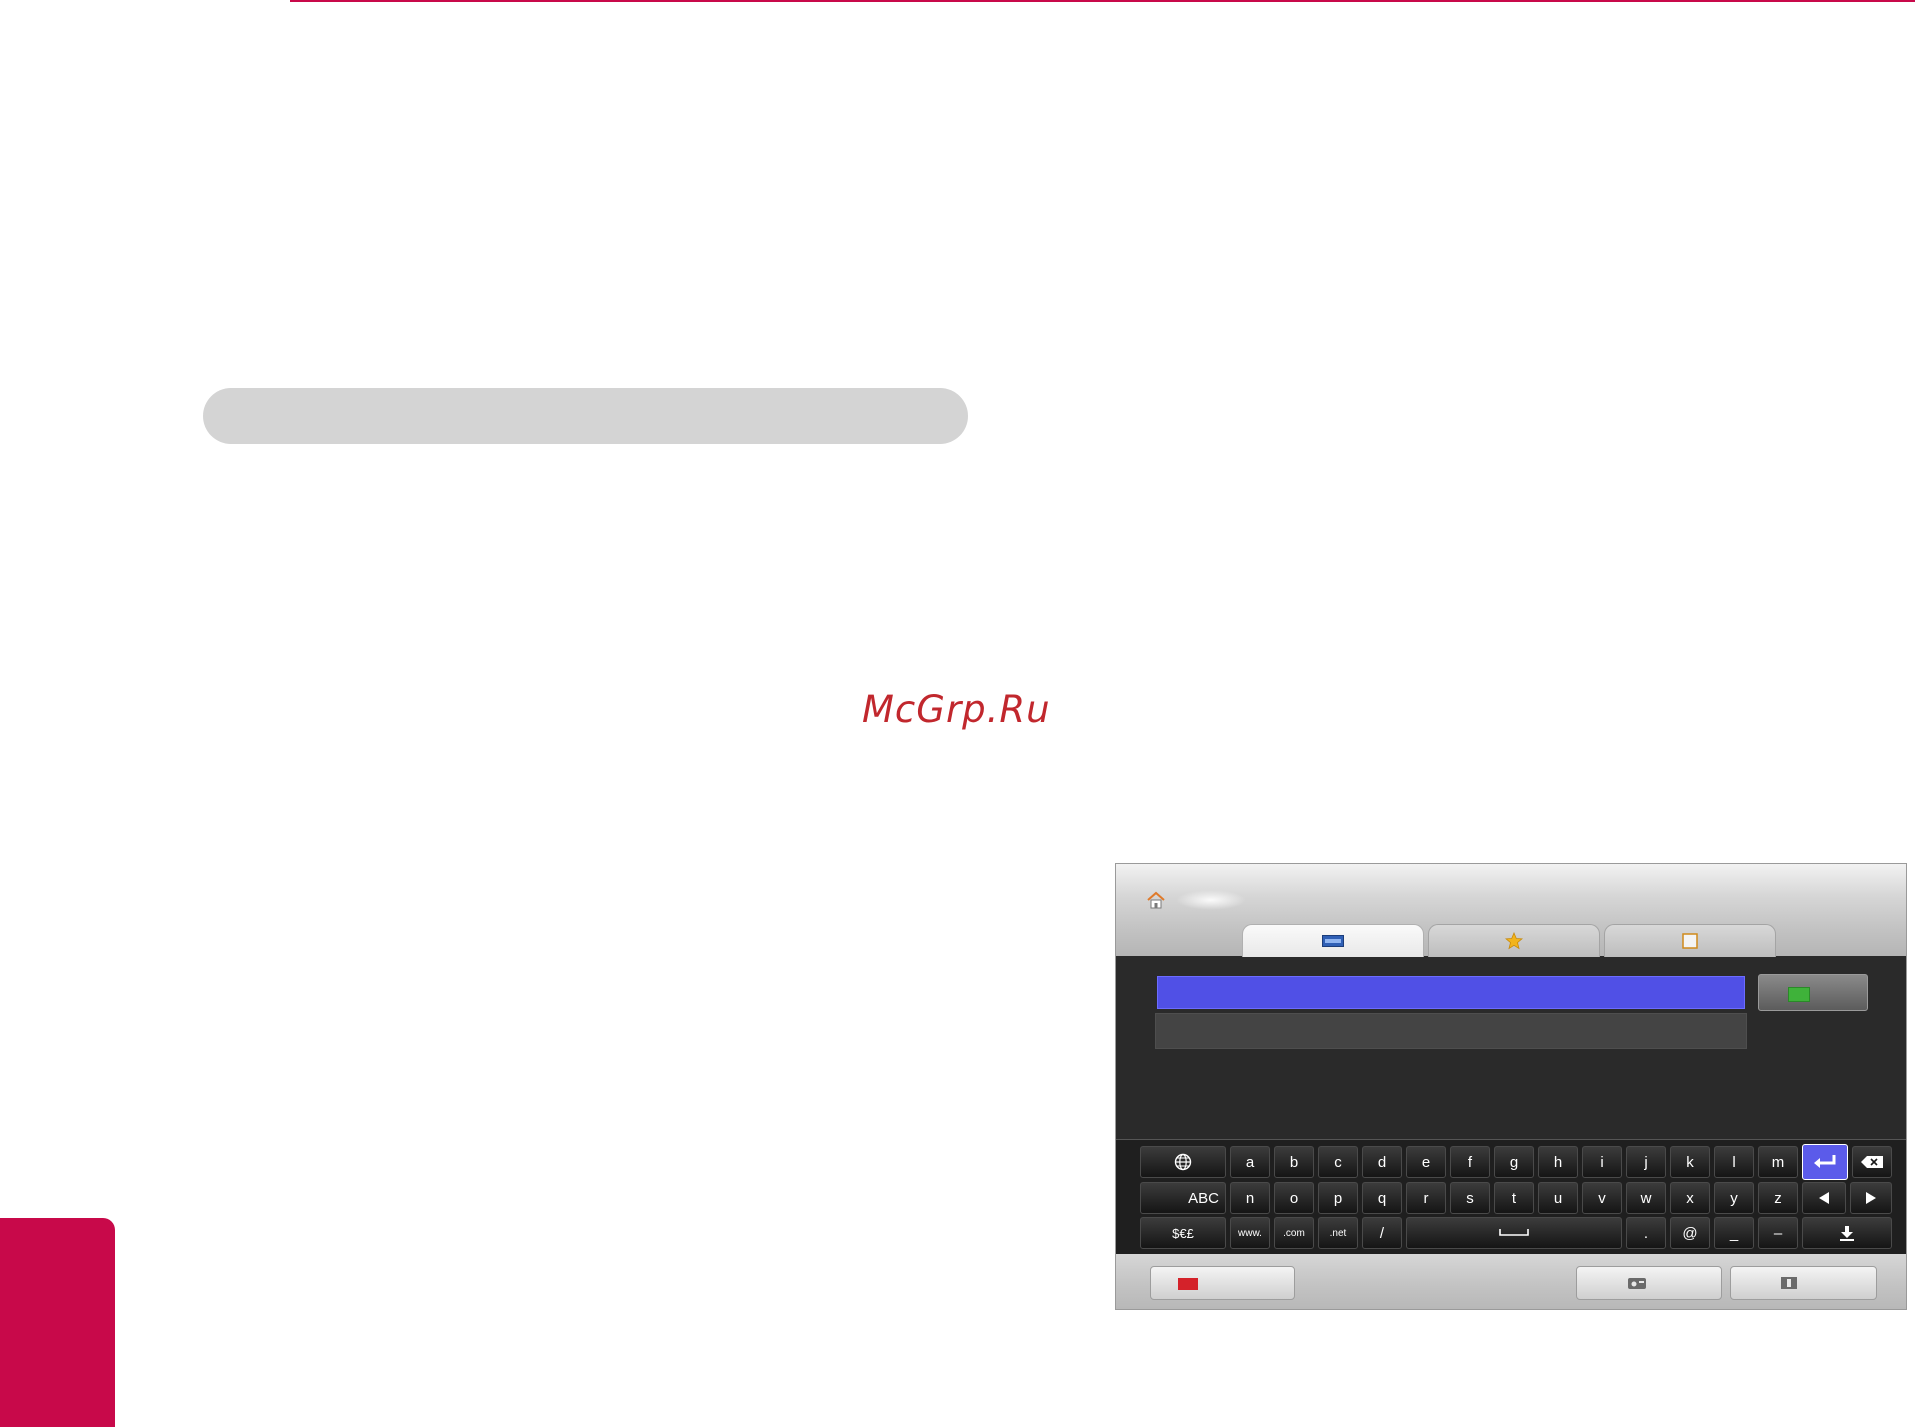  Describe the element at coordinates (1690, 1233) in the screenshot. I see `at-key: @` at that location.